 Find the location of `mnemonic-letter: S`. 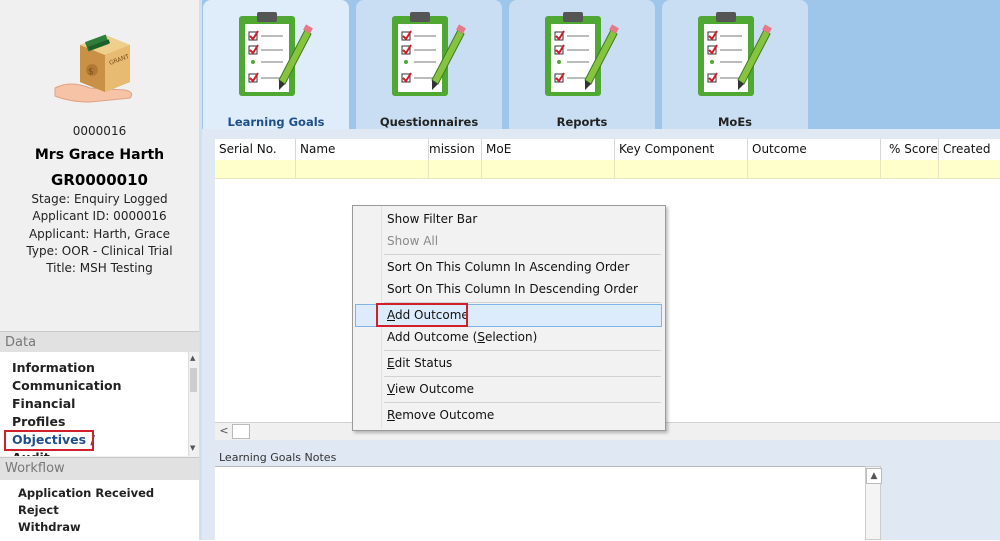

mnemonic-letter: S is located at coordinates (481, 337).